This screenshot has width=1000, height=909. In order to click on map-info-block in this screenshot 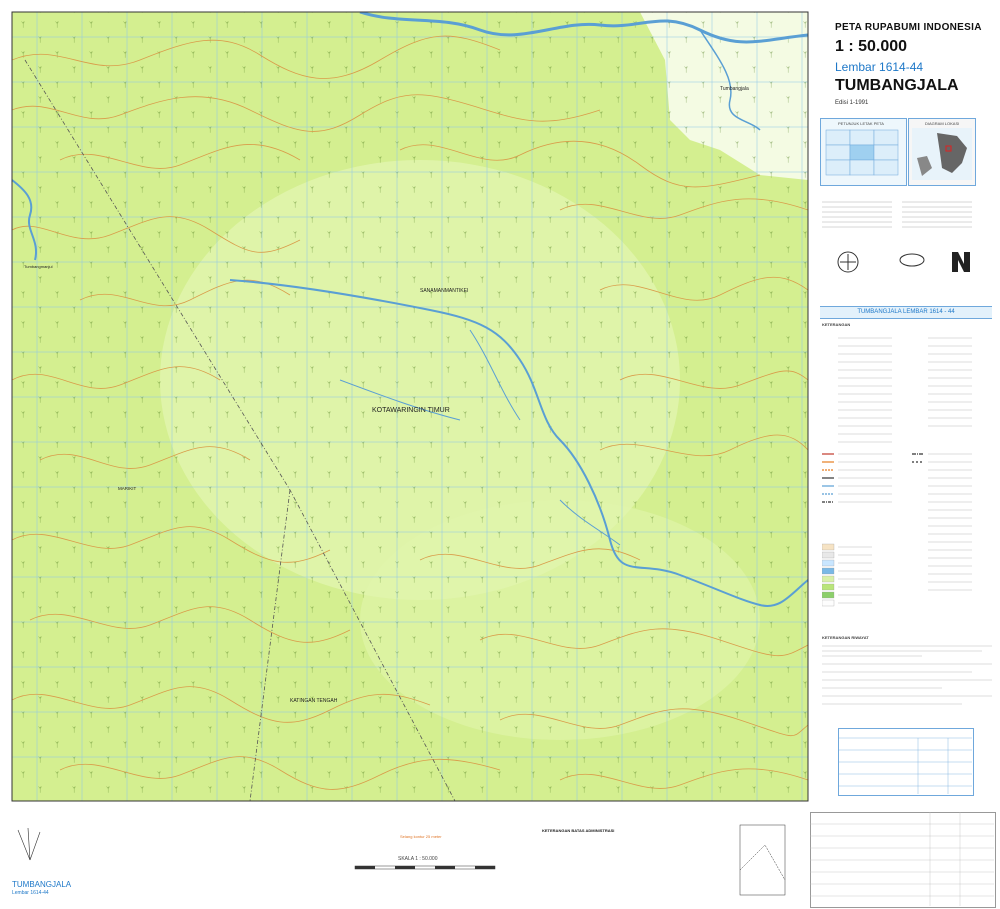, I will do `click(897, 214)`.